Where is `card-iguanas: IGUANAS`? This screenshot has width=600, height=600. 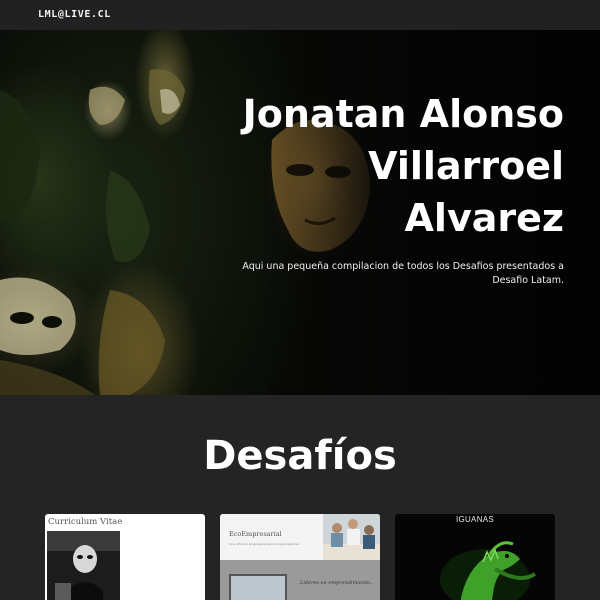
card-iguanas: IGUANAS is located at coordinates (475, 557).